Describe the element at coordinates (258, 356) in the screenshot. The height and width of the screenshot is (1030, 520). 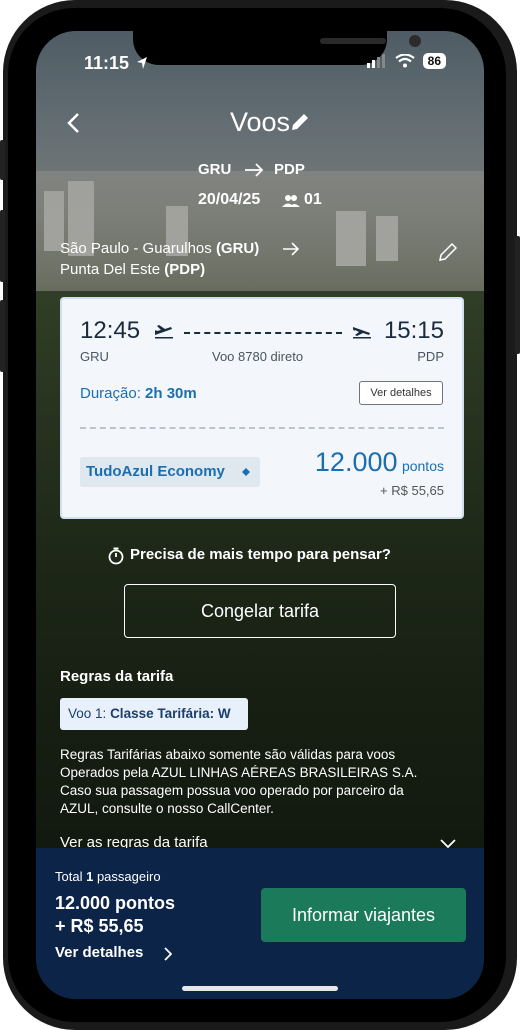
I see `flight-info: Voo 8780 direto` at that location.